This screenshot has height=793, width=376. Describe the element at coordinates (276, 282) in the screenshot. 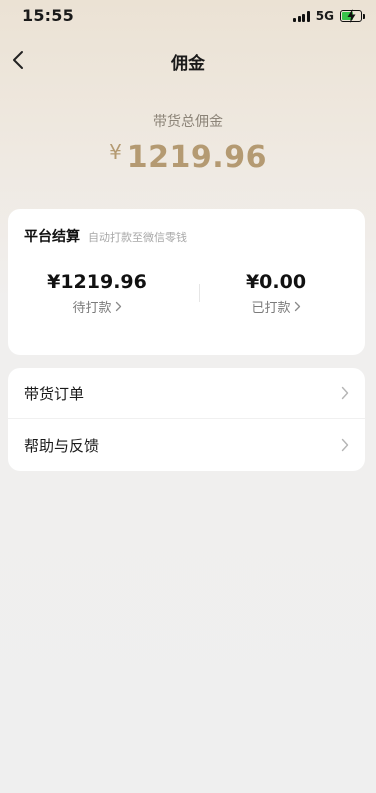

I see `paid-amount: ¥0.00` at that location.